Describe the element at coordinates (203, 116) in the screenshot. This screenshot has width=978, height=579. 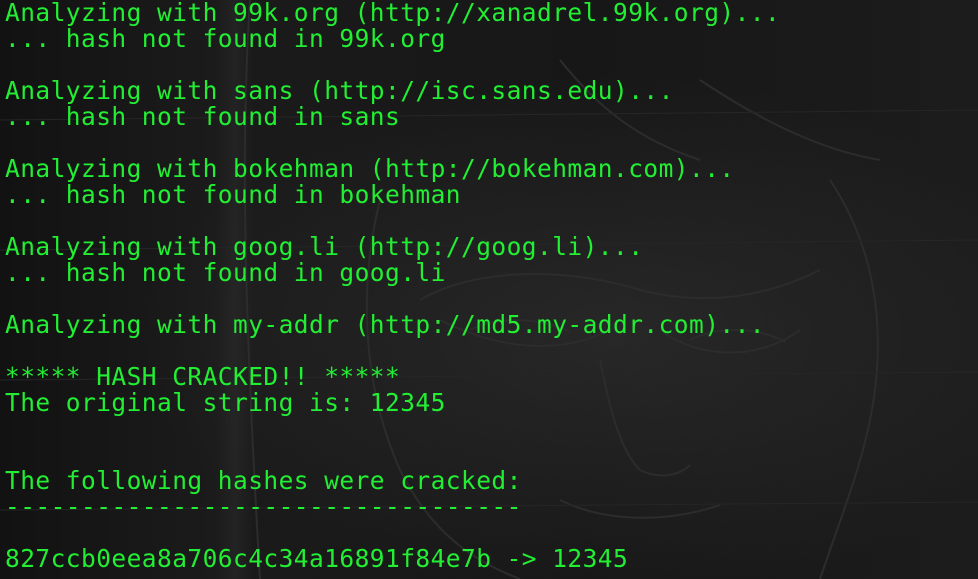
I see `output-line: ... hash not found in sans` at that location.